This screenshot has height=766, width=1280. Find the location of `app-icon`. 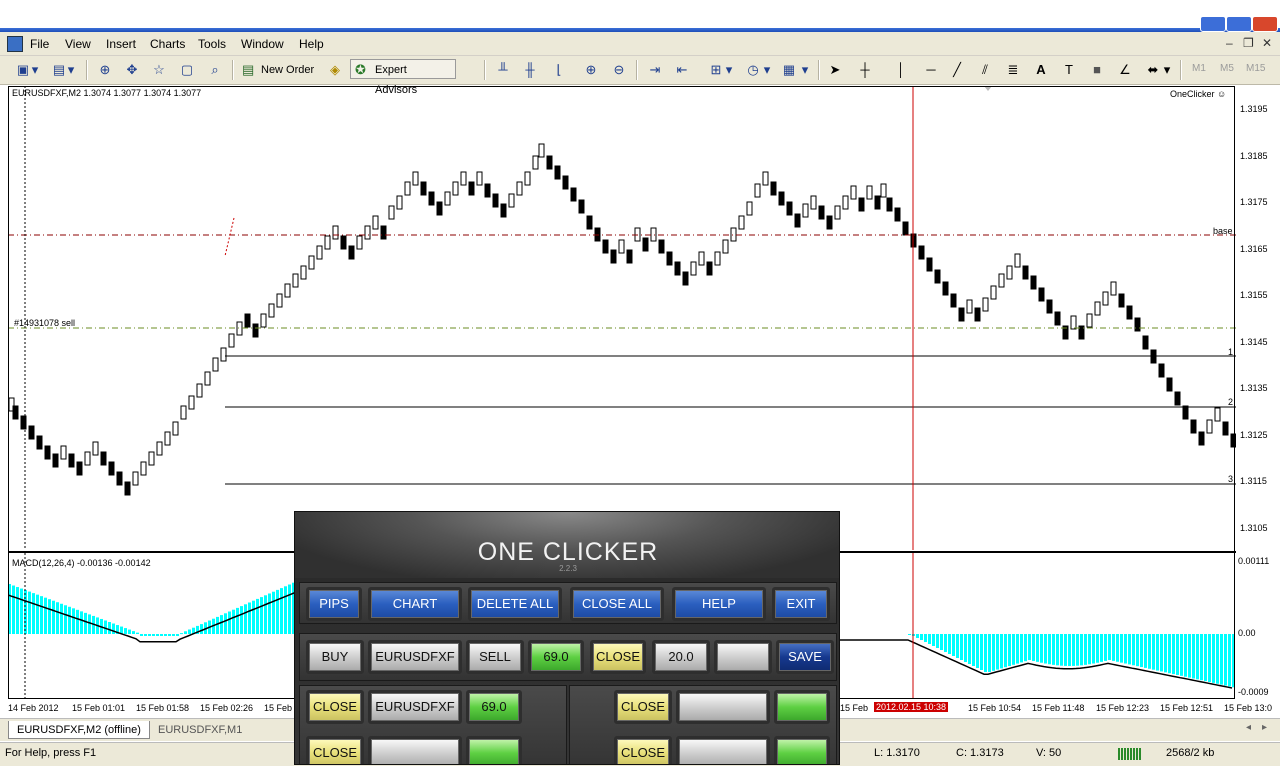

app-icon is located at coordinates (15, 44).